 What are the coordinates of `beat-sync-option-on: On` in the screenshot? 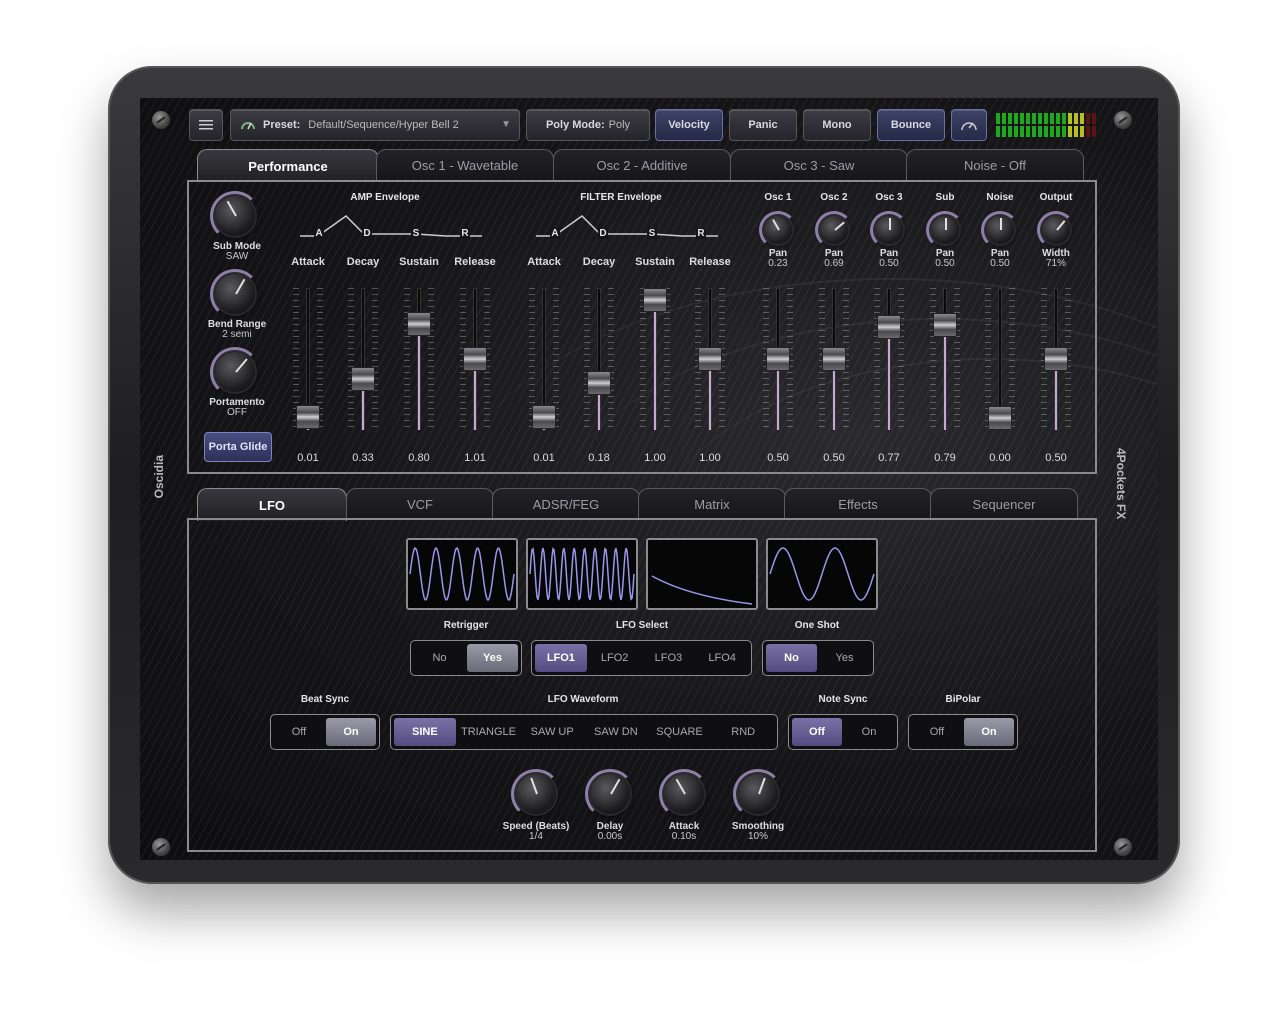 It's located at (351, 732).